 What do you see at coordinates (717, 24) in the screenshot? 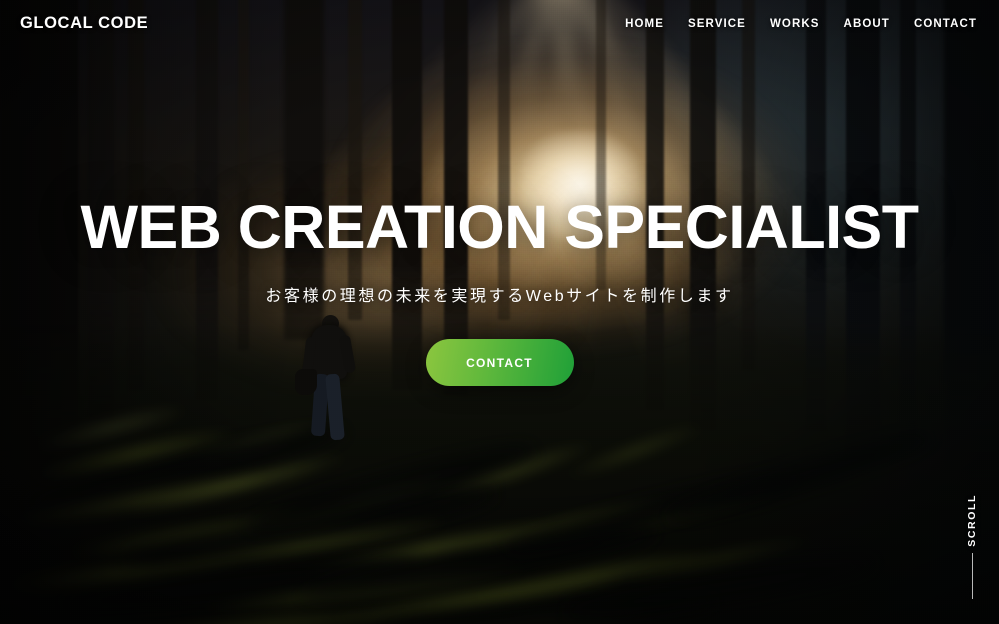
I see `nav-item-service: SERVICE` at bounding box center [717, 24].